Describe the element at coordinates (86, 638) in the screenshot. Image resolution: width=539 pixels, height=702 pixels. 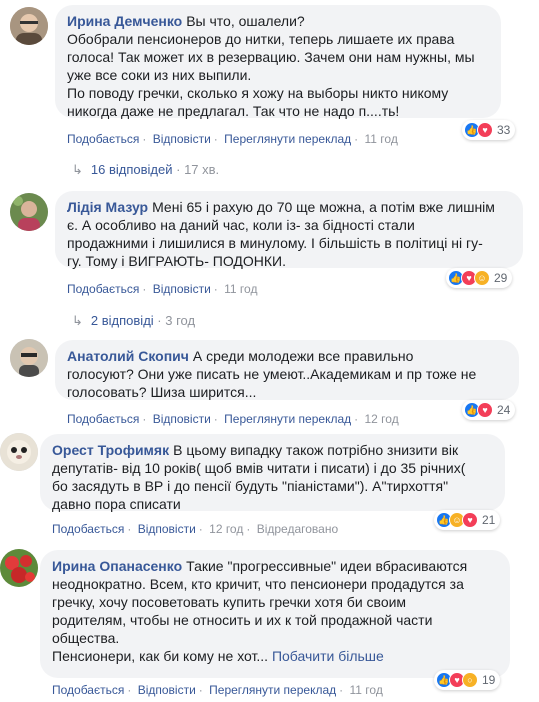
I see `comment-text-line: общества.` at that location.